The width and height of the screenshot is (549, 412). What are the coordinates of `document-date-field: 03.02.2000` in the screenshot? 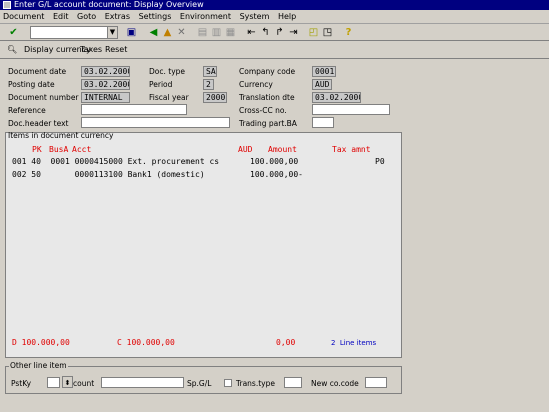 It's located at (105, 71).